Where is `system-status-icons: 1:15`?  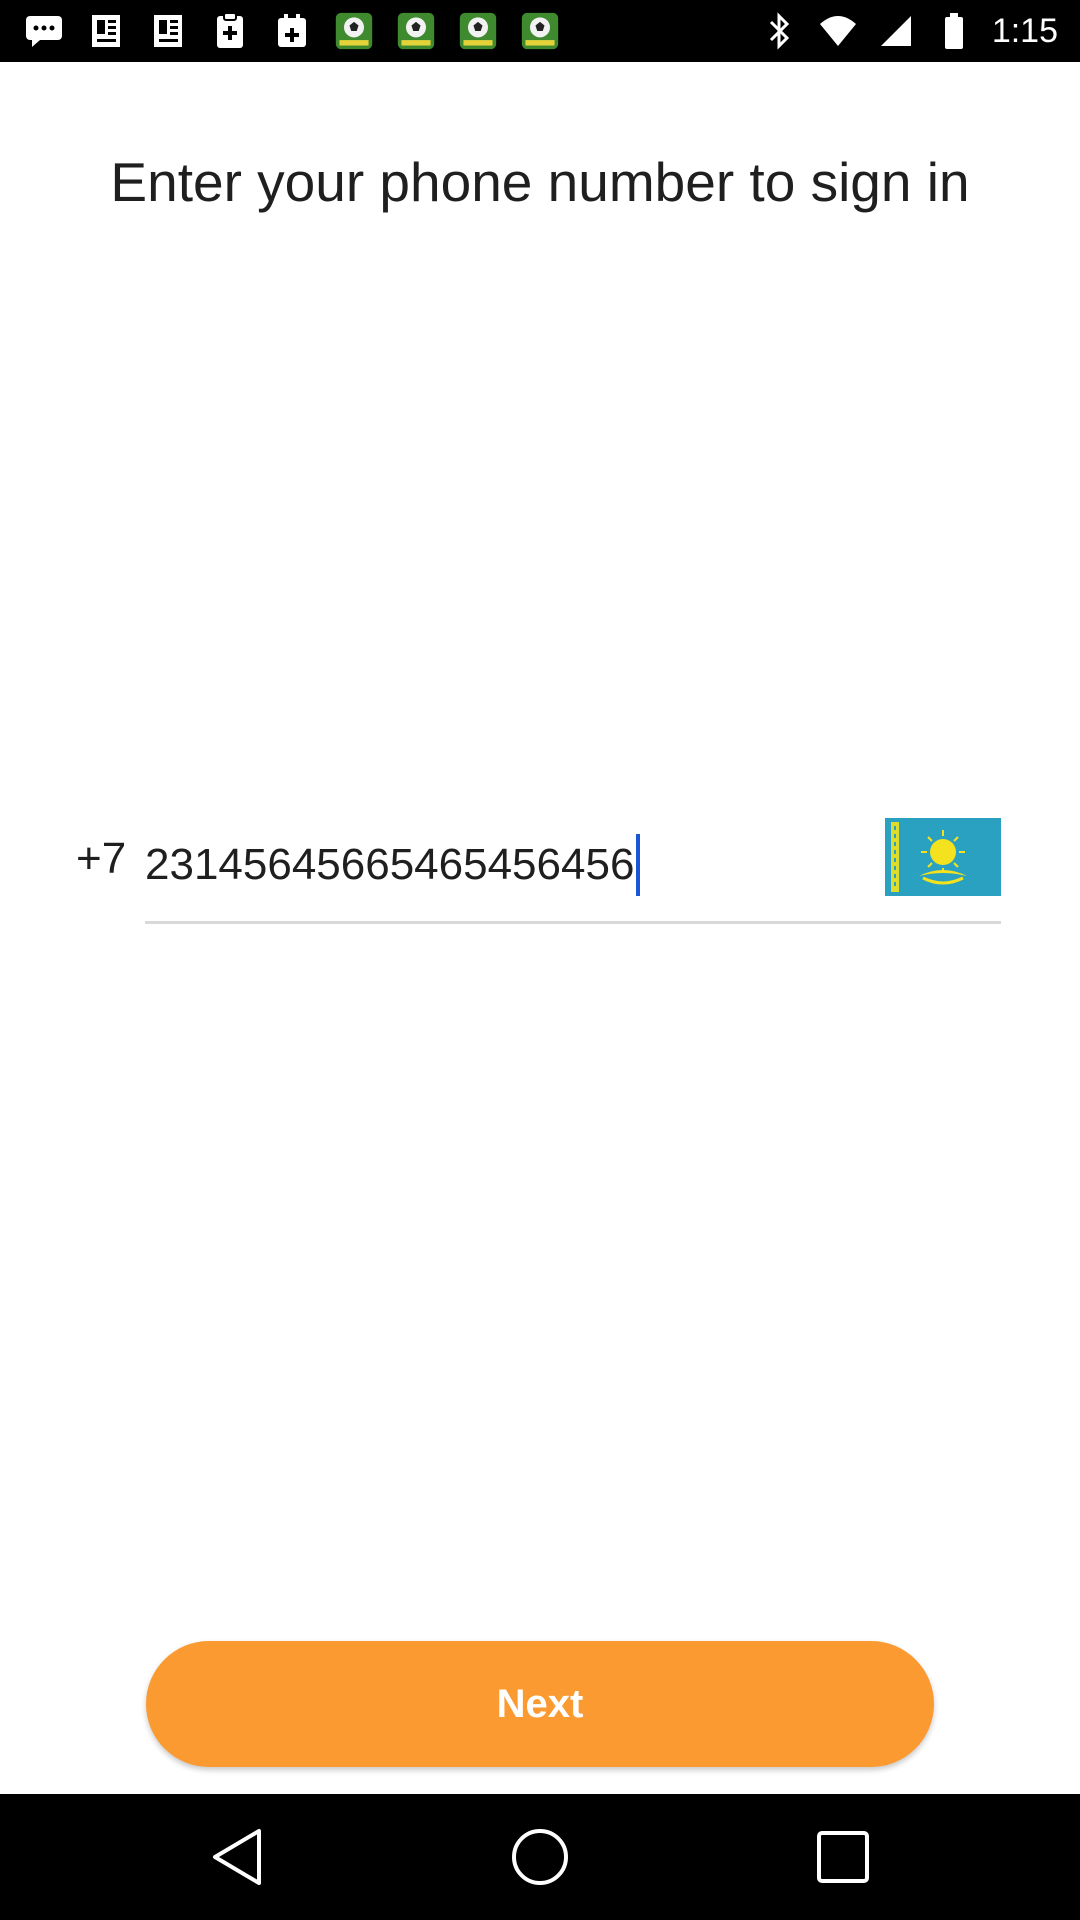 system-status-icons: 1:15 is located at coordinates (909, 31).